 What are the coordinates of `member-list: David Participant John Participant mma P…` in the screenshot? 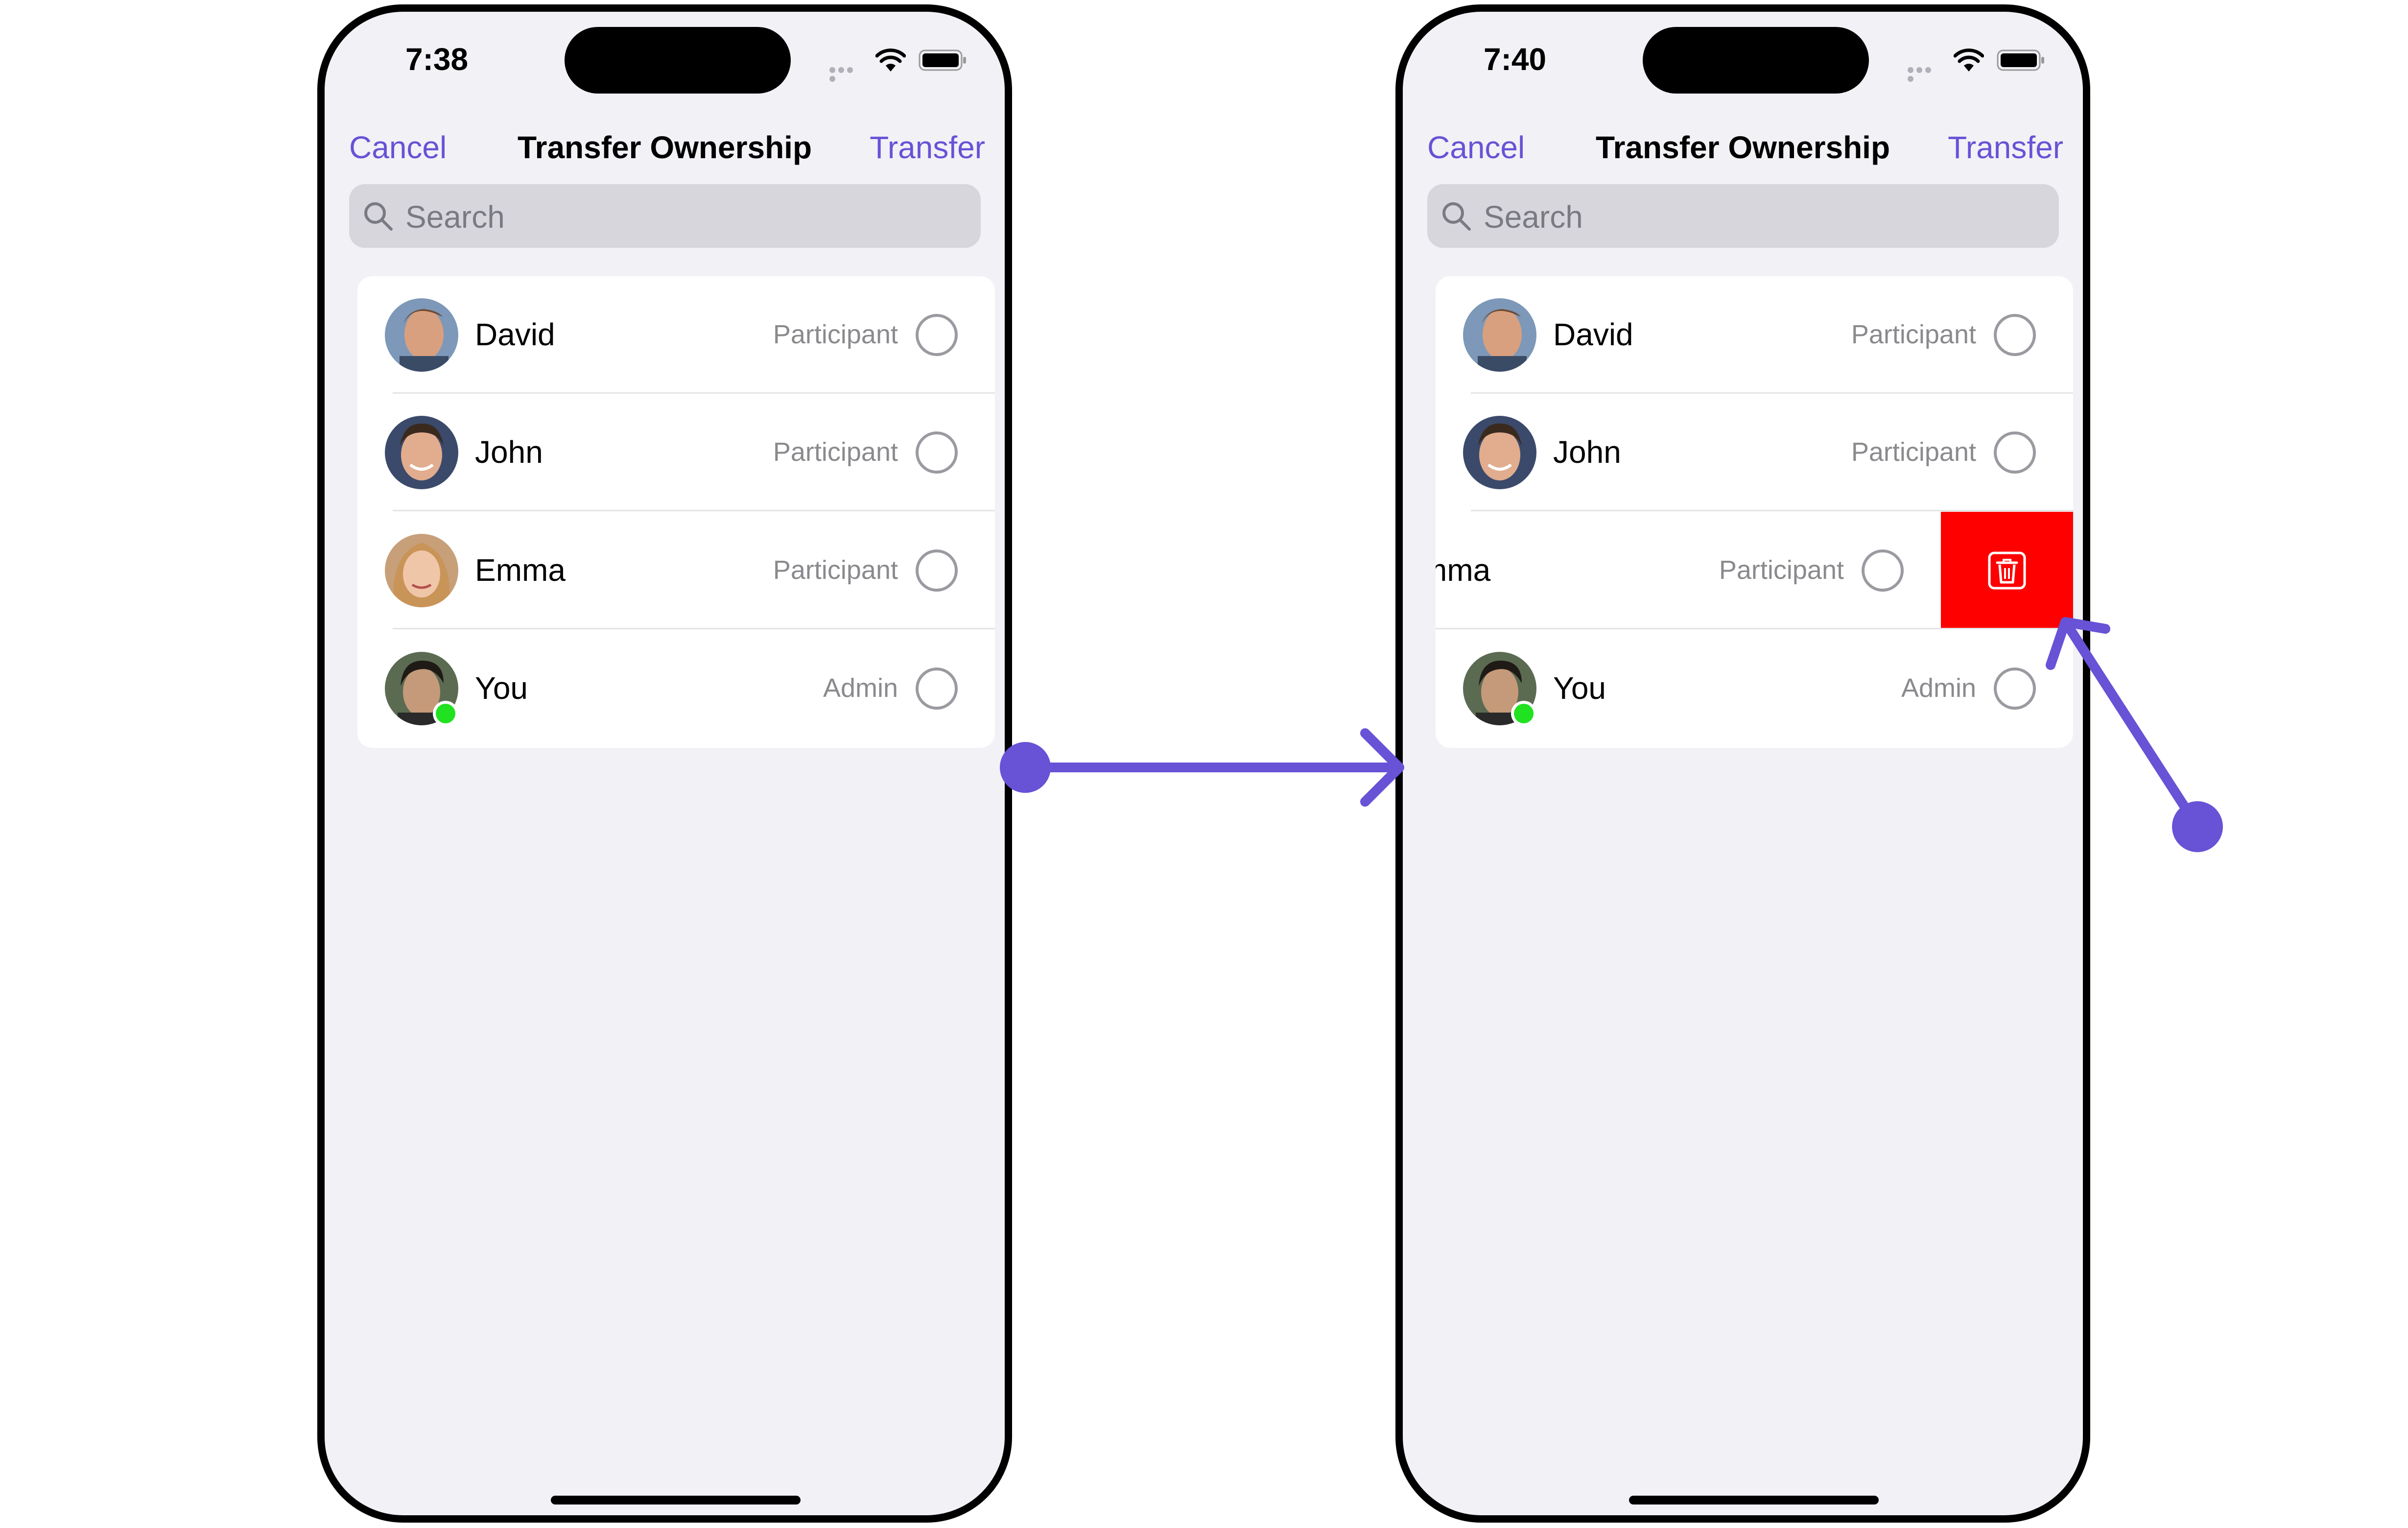 It's located at (1754, 512).